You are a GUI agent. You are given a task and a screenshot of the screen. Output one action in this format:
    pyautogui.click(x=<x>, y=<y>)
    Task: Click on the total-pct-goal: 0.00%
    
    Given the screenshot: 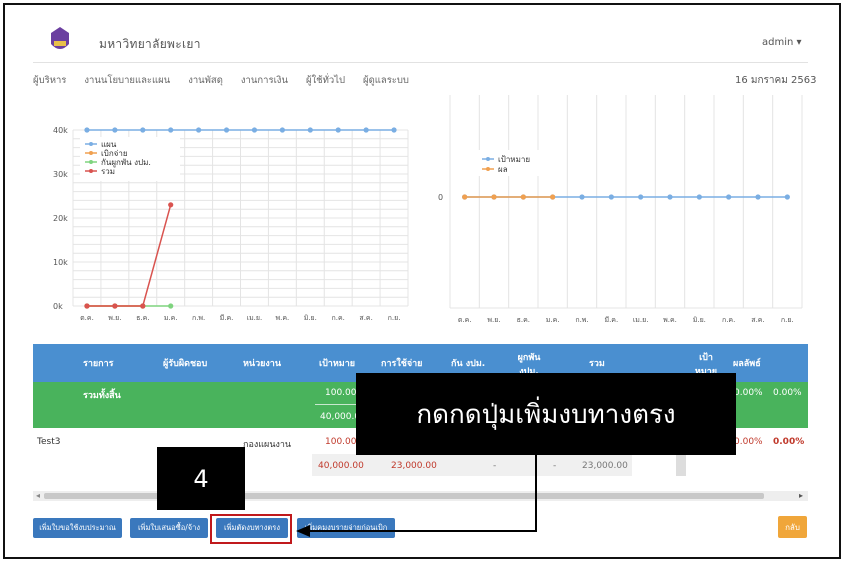 What is the action you would take?
    pyautogui.click(x=748, y=393)
    